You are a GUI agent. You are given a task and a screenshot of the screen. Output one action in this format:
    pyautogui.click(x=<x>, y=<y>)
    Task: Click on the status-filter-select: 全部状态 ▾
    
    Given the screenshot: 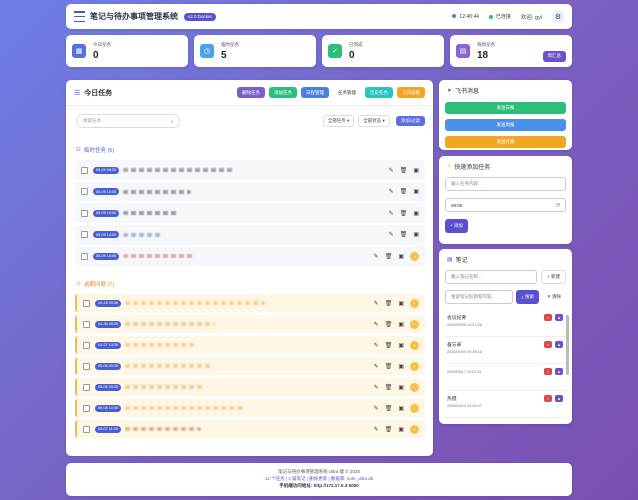 What is the action you would take?
    pyautogui.click(x=374, y=121)
    